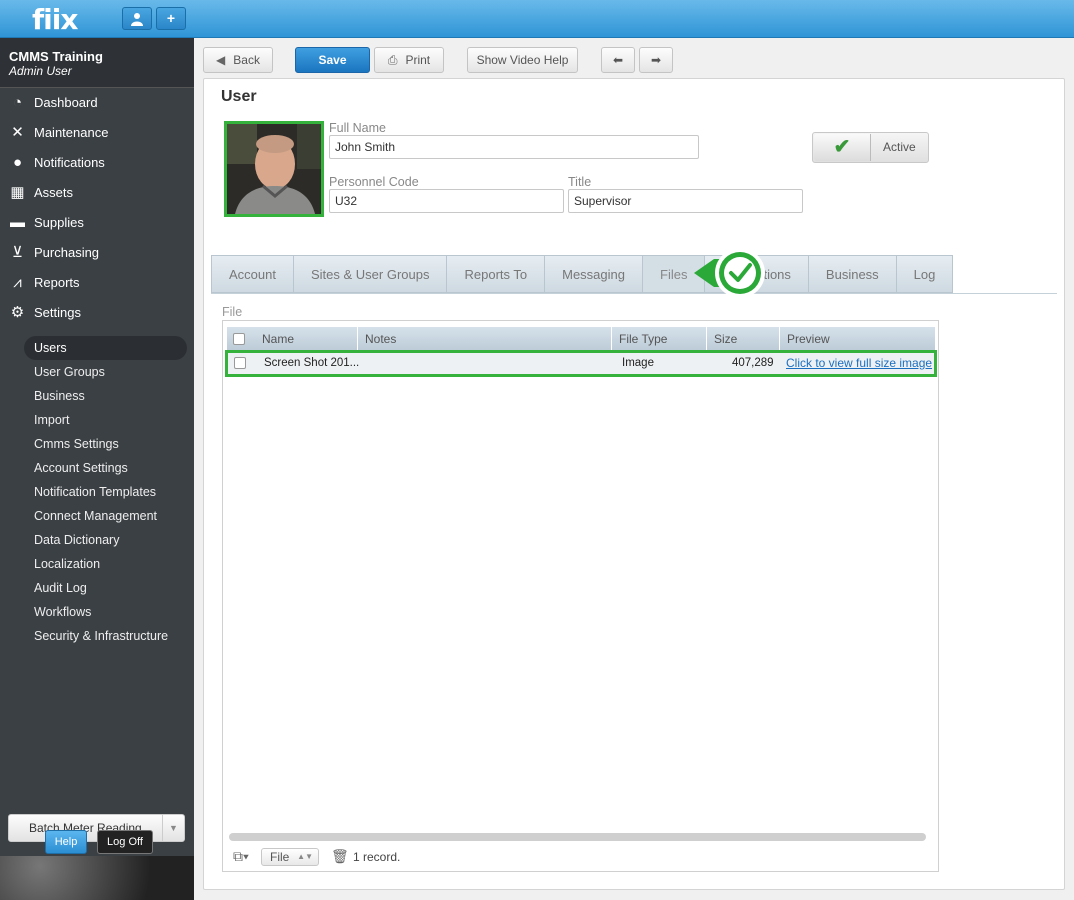 The width and height of the screenshot is (1074, 900). I want to click on grid-header: Name Notes File Type Size Preview, so click(581, 339).